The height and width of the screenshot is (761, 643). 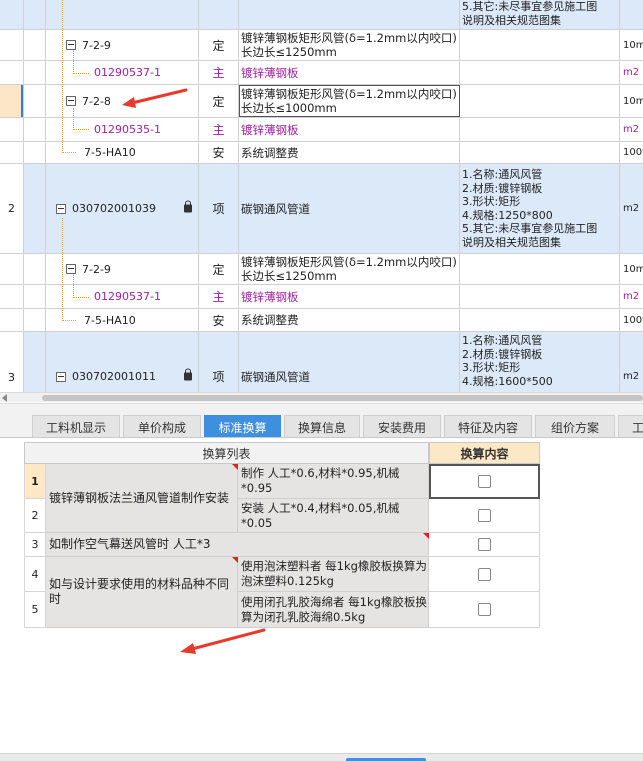 What do you see at coordinates (321, 15) in the screenshot?
I see `table-row: 5.其它:未尽事宜参见施工图 说明及相关规范图集` at bounding box center [321, 15].